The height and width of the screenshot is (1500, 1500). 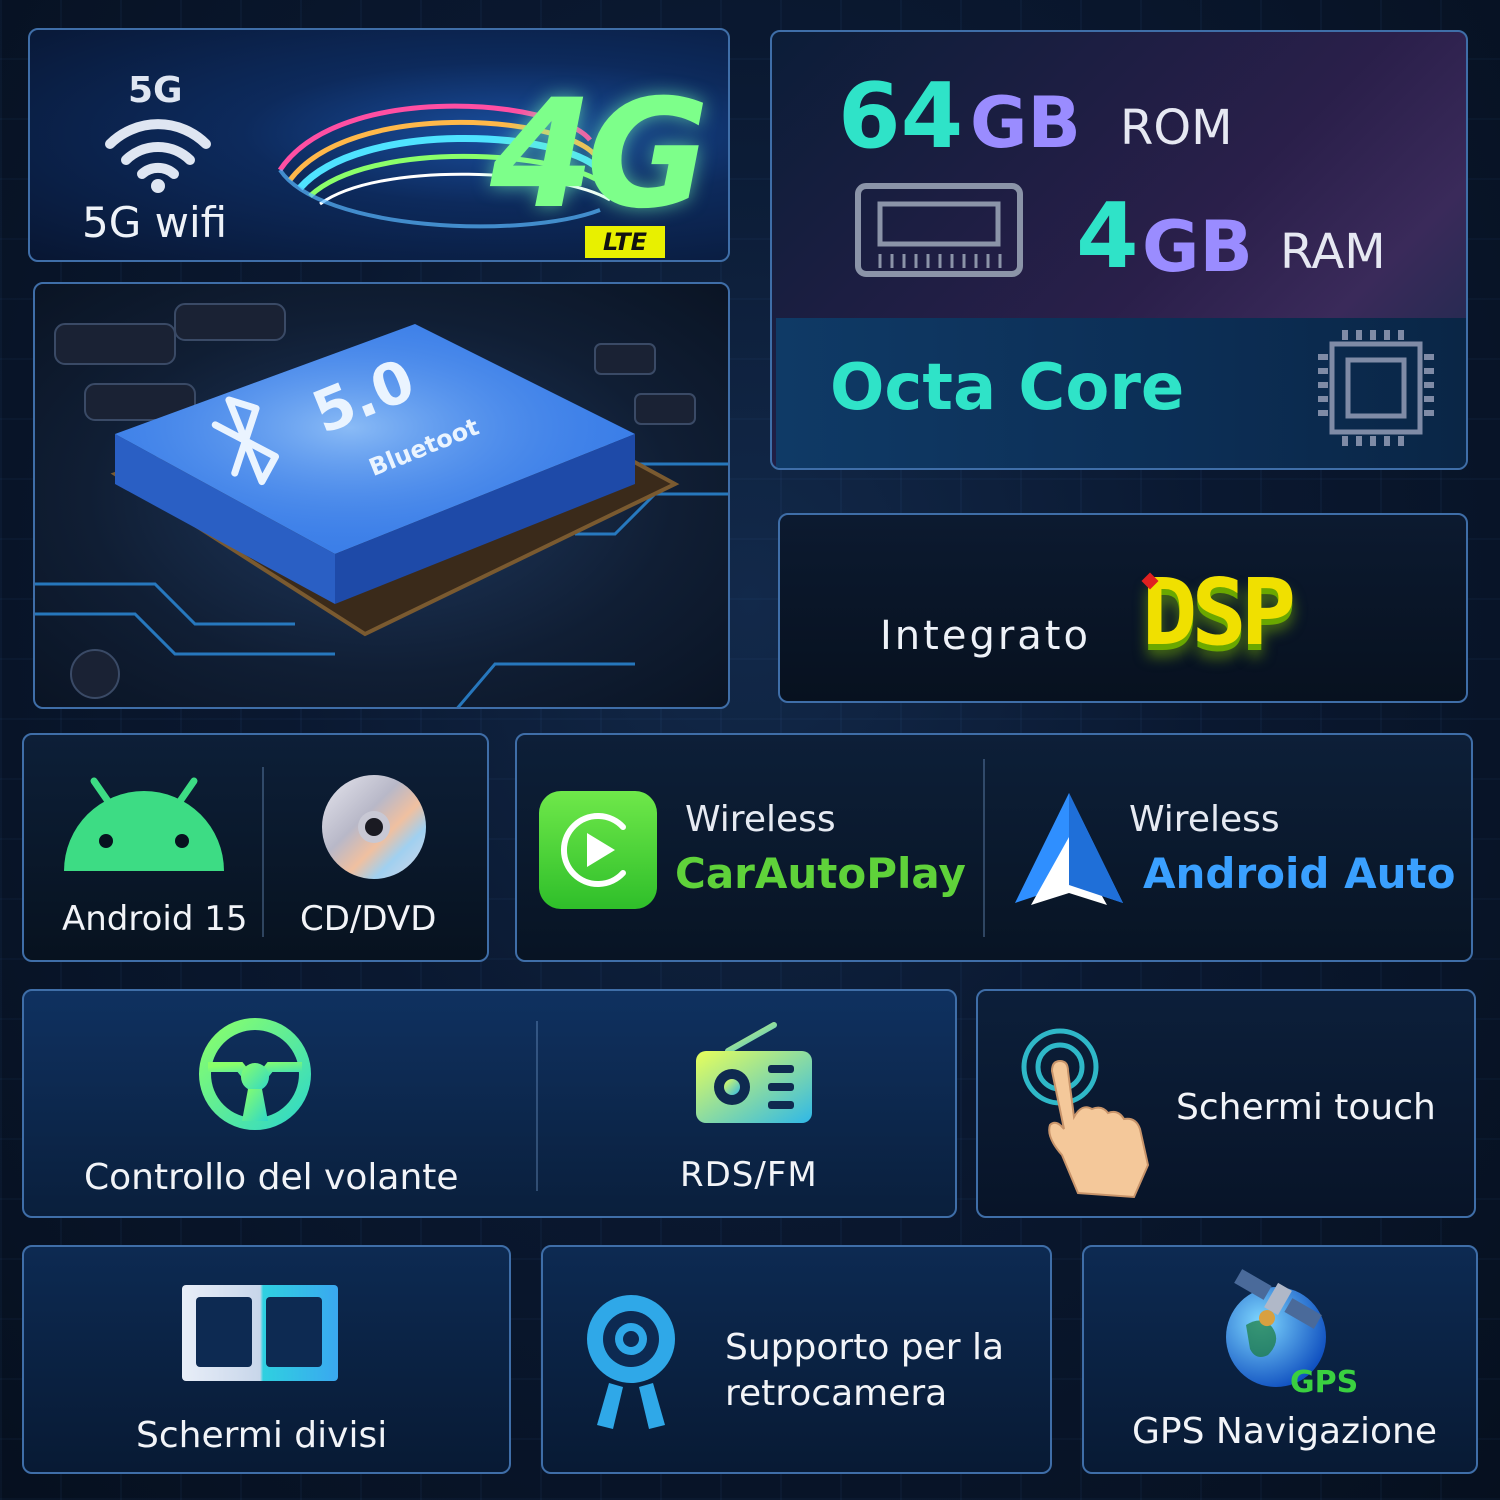 I want to click on ram-chip-icon, so click(x=939, y=230).